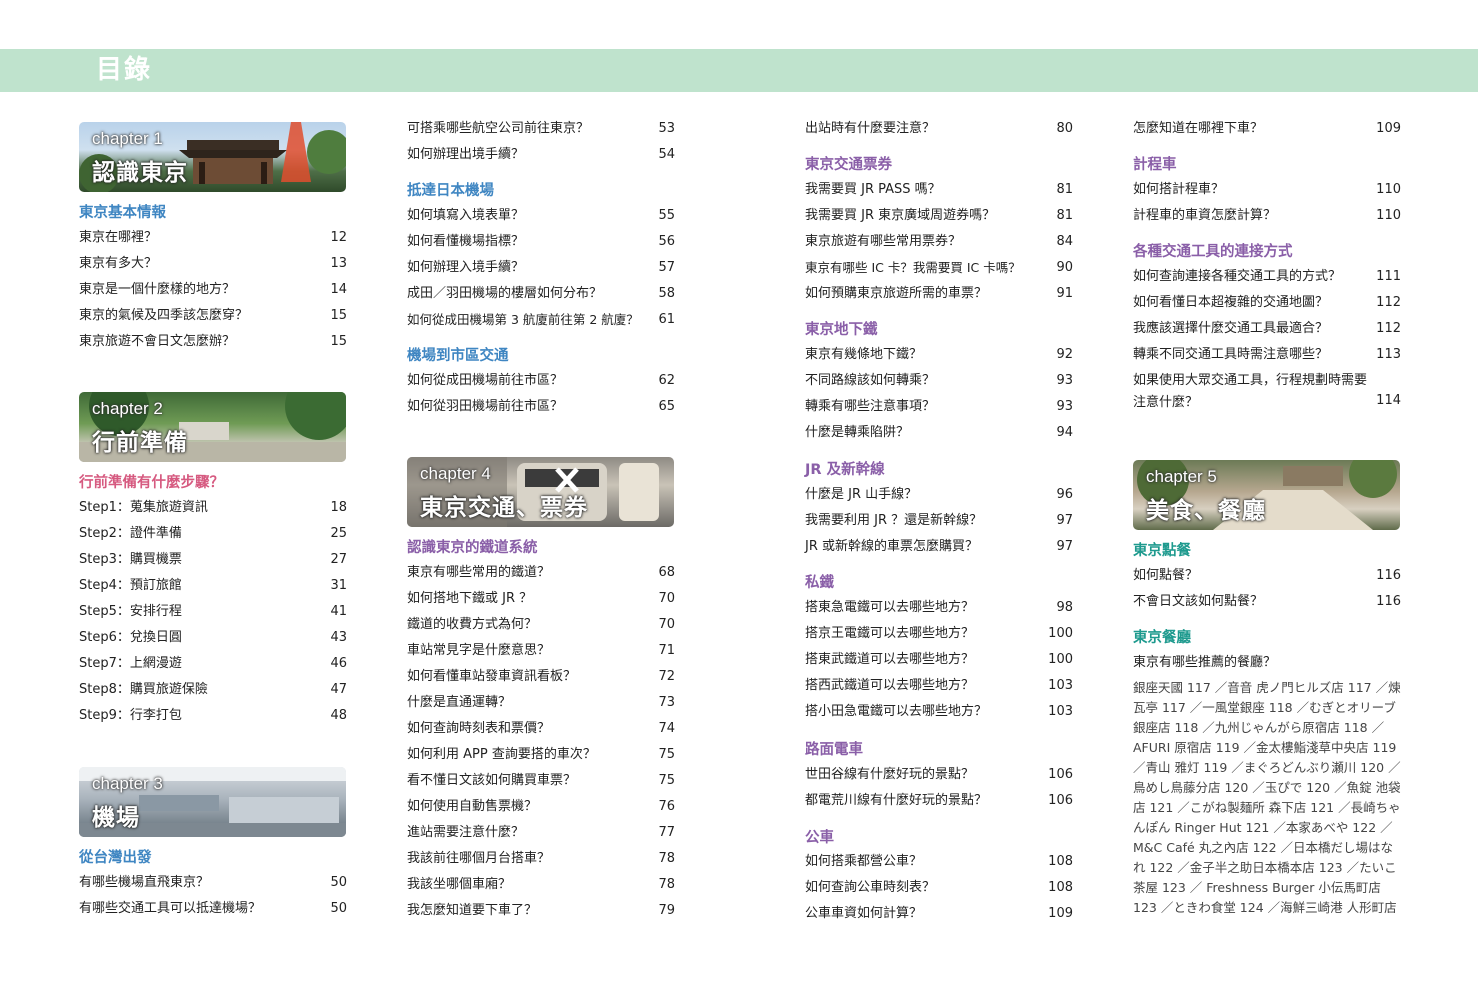 The image size is (1478, 1000). I want to click on page-number: 43, so click(338, 637).